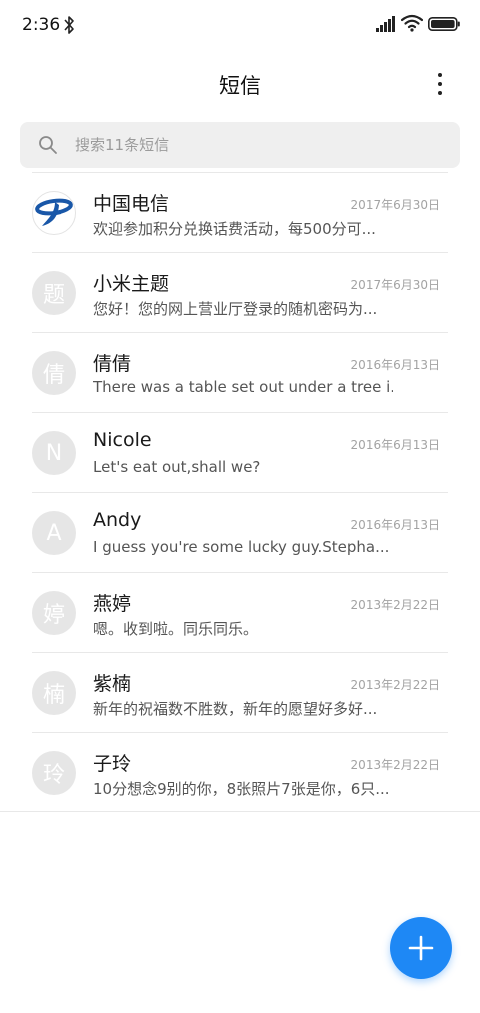 The width and height of the screenshot is (480, 1013). Describe the element at coordinates (54, 613) in the screenshot. I see `avatar: 婷` at that location.